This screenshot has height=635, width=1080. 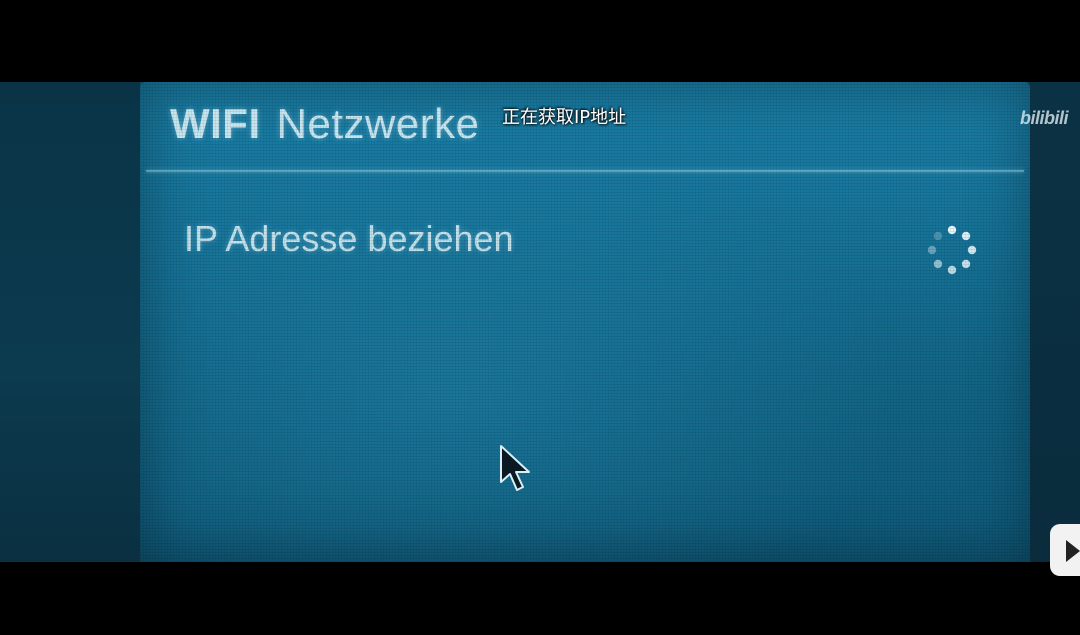 I want to click on ip-status-item: IP Adresse beziehen, so click(x=585, y=242).